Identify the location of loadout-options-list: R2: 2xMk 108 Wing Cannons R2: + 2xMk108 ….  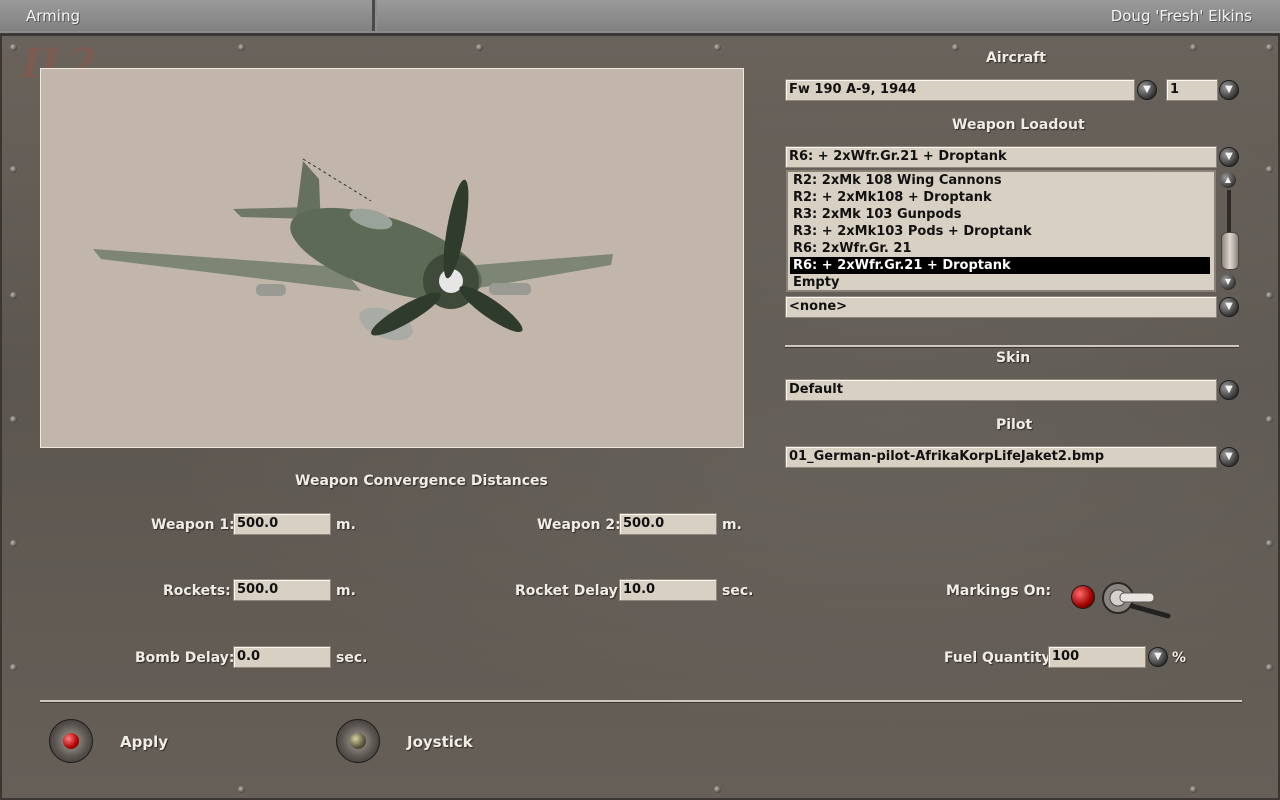
(1001, 231).